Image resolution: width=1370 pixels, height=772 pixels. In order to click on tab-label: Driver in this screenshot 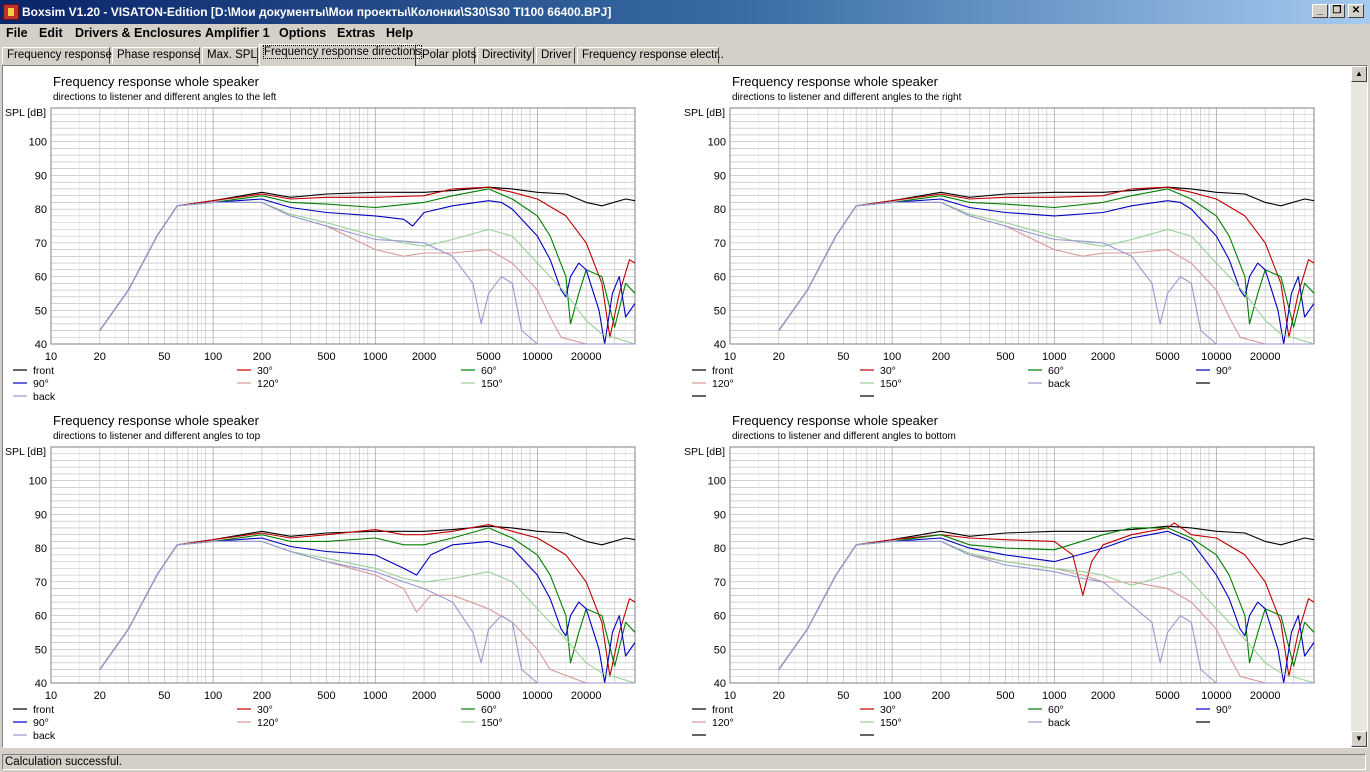, I will do `click(556, 55)`.